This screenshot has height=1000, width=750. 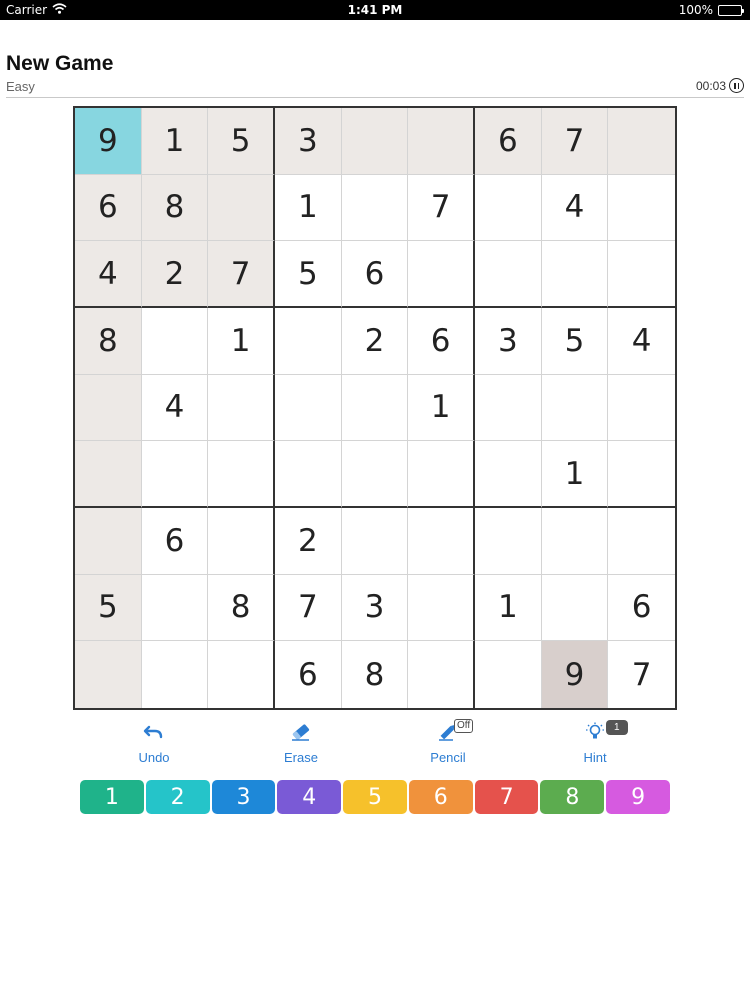 I want to click on sudoku-cell-r6c6, so click(x=441, y=474).